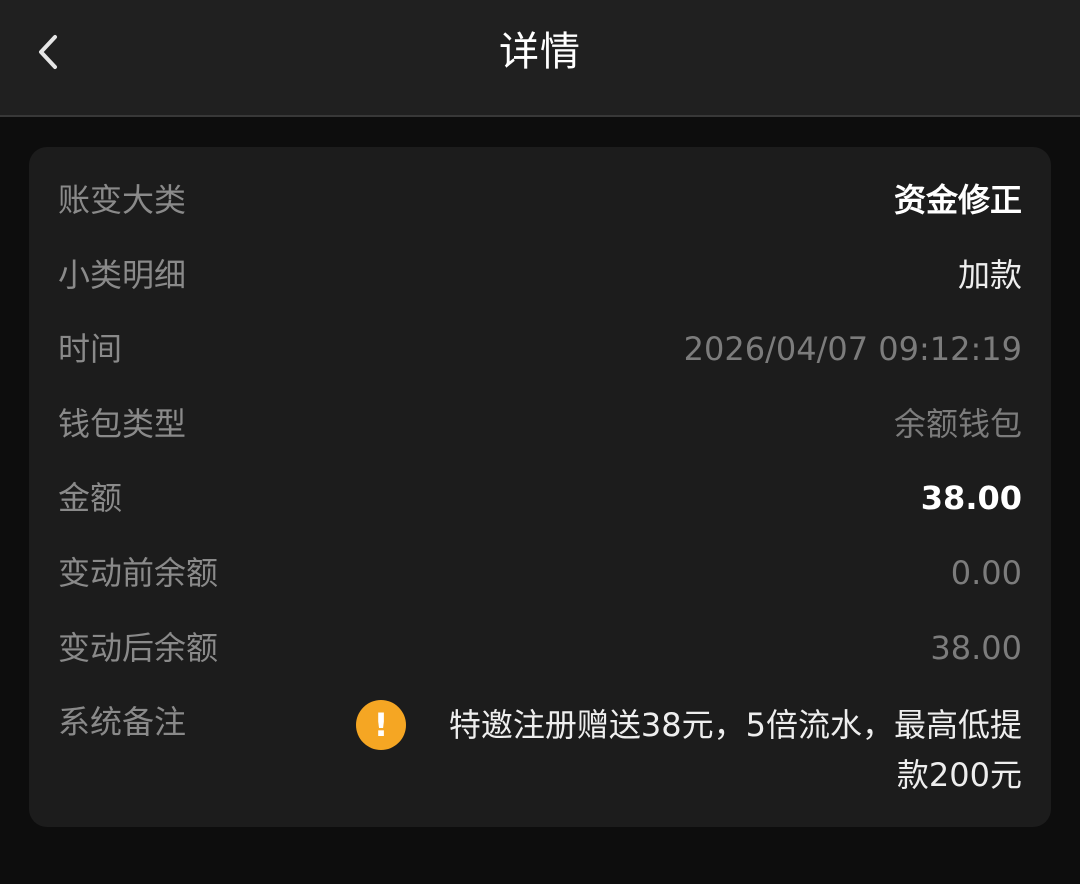 The image size is (1080, 884). Describe the element at coordinates (957, 200) in the screenshot. I see `category-value: 资金修正` at that location.